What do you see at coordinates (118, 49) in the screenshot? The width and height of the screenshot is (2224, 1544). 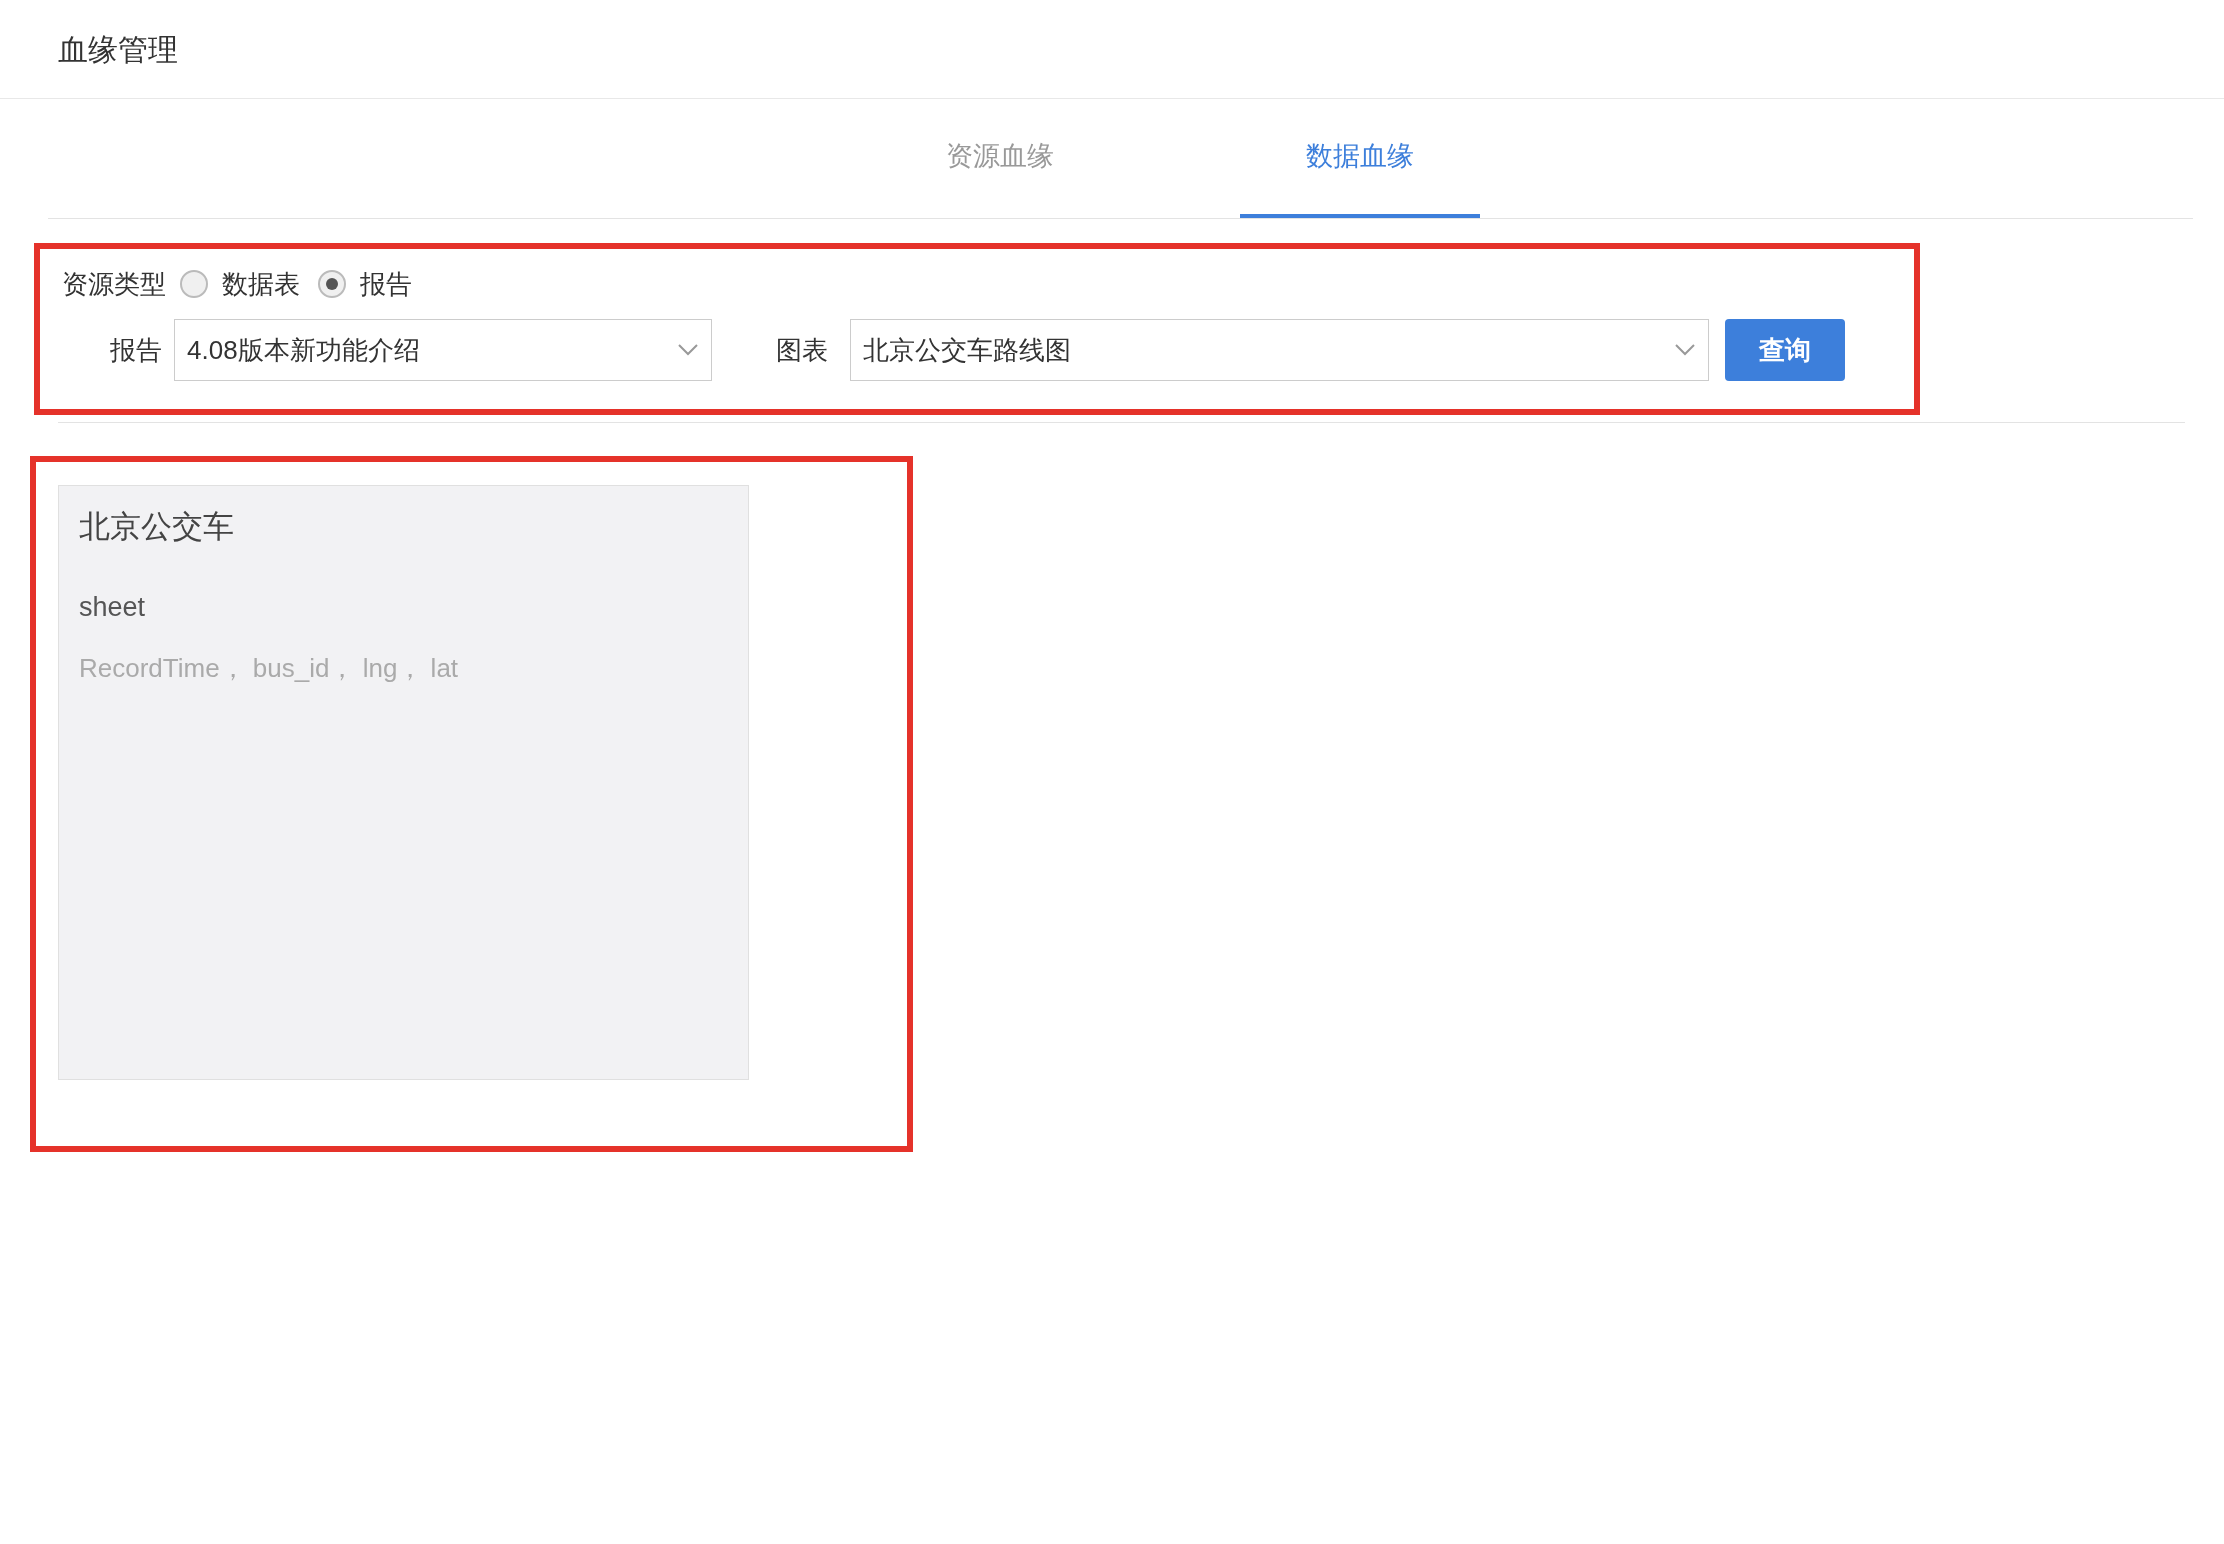 I see `page-title: 血缘管理` at bounding box center [118, 49].